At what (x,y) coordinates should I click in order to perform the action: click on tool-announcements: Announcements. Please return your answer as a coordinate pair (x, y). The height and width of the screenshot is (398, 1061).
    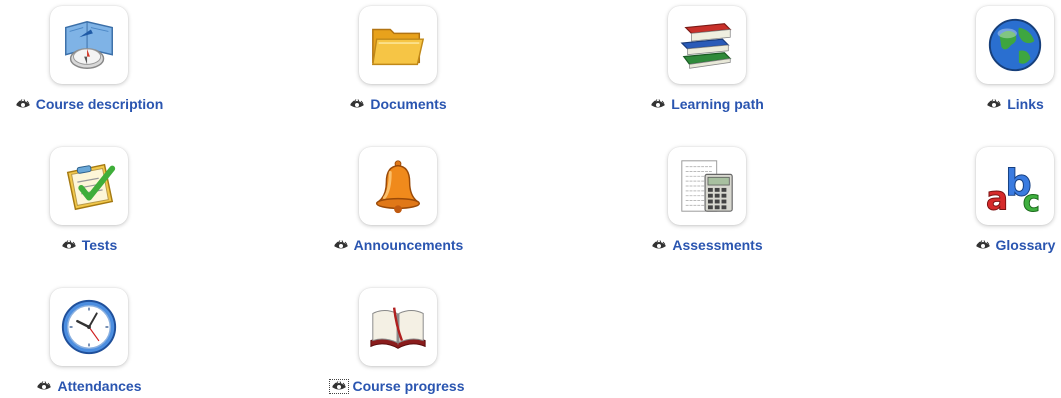
    Looking at the image, I should click on (398, 200).